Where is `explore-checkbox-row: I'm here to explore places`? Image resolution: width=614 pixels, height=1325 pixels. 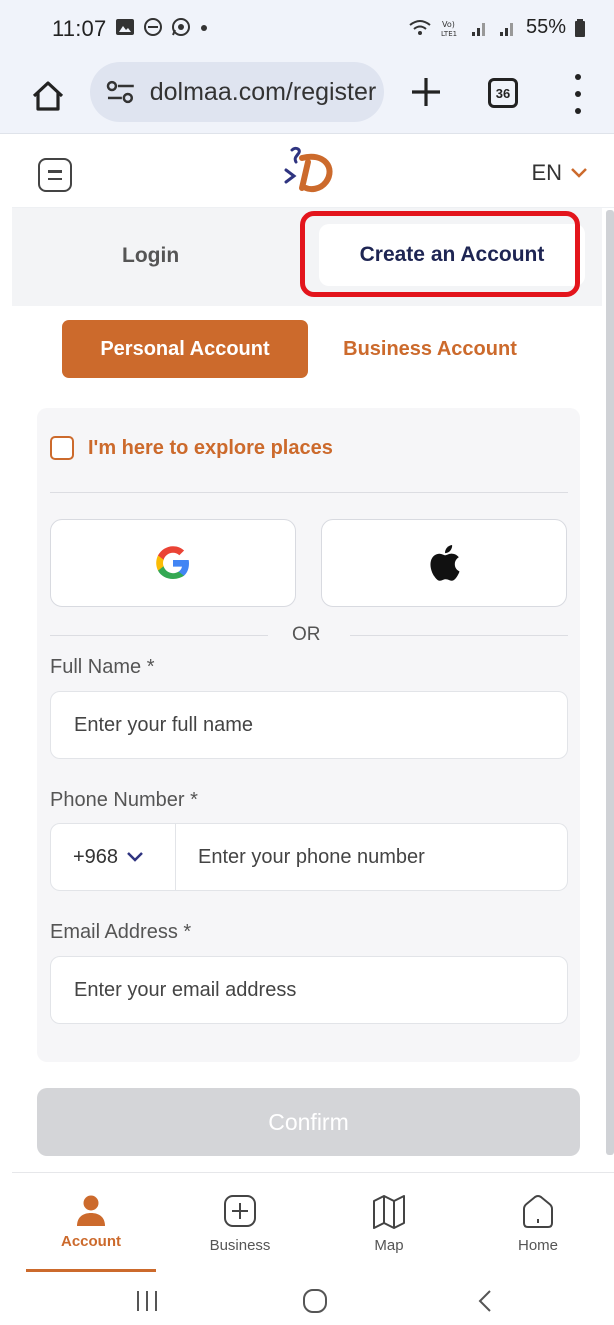
explore-checkbox-row: I'm here to explore places is located at coordinates (191, 448).